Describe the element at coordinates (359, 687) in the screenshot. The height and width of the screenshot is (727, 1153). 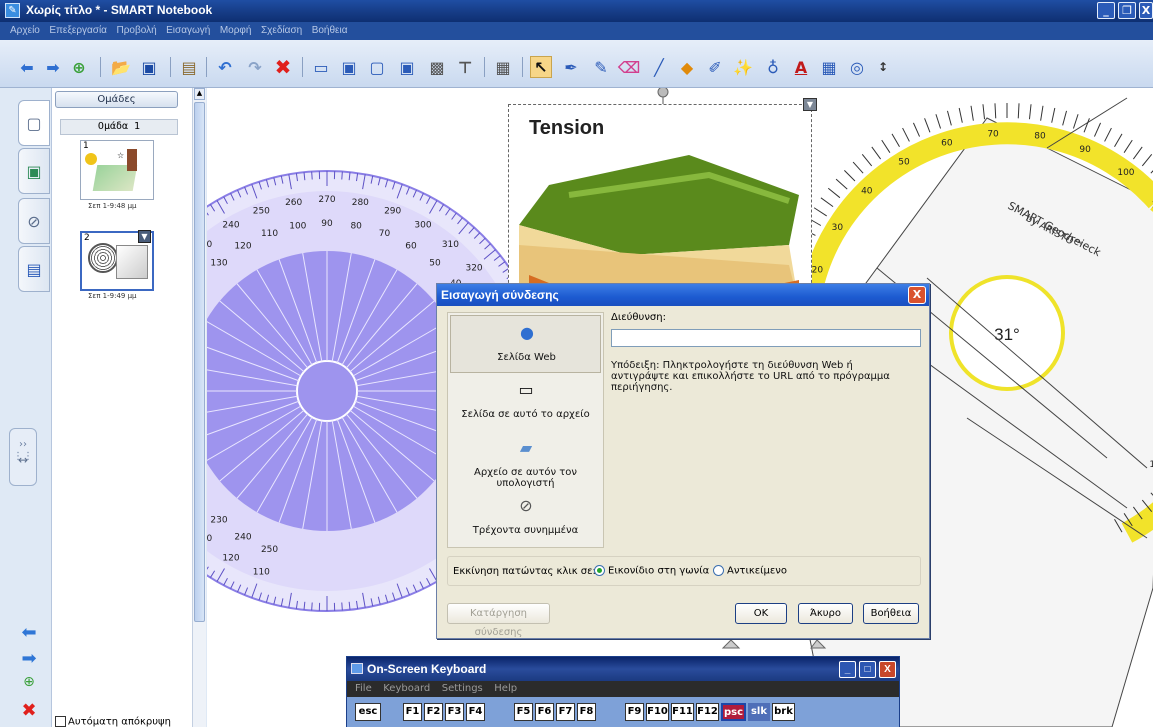
I see `osk-menu-file: File` at that location.